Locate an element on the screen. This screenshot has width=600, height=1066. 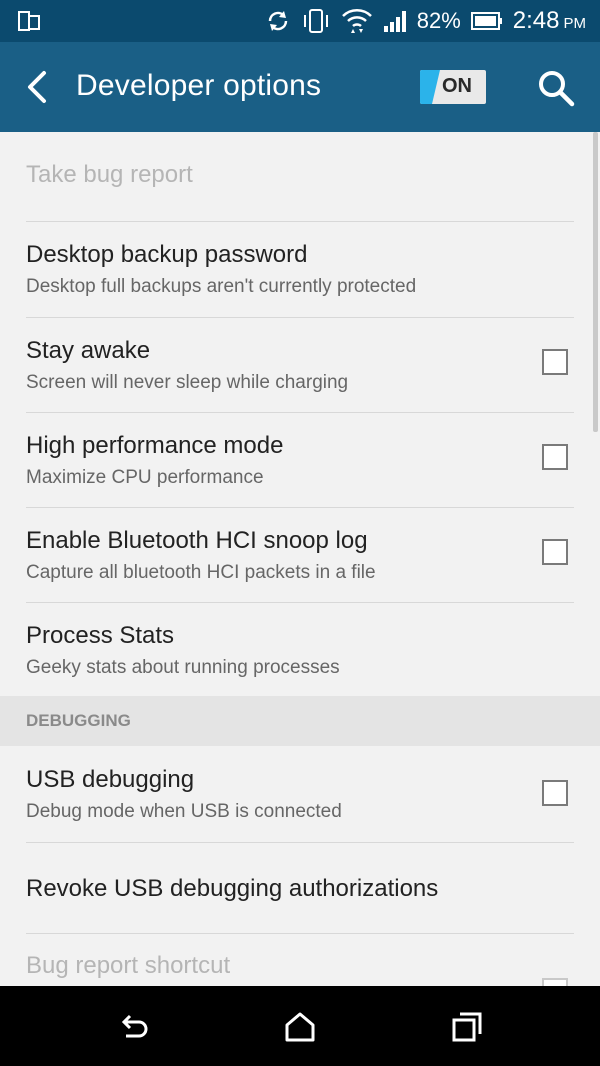
high-performance-checkbox is located at coordinates (555, 457).